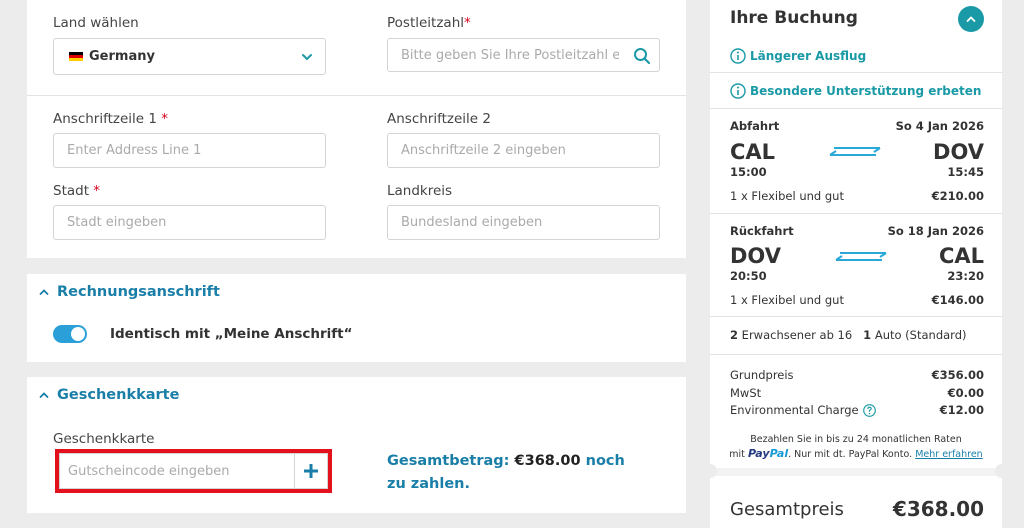 The height and width of the screenshot is (528, 1024). What do you see at coordinates (77, 191) in the screenshot?
I see `city-label: Stadt *` at bounding box center [77, 191].